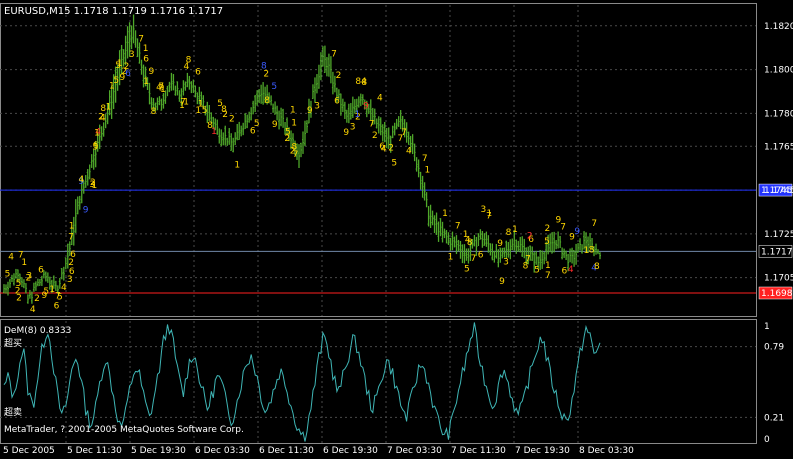 This screenshot has height=459, width=793. I want to click on x-tick-label: 5 Dec 11:30, so click(94, 450).